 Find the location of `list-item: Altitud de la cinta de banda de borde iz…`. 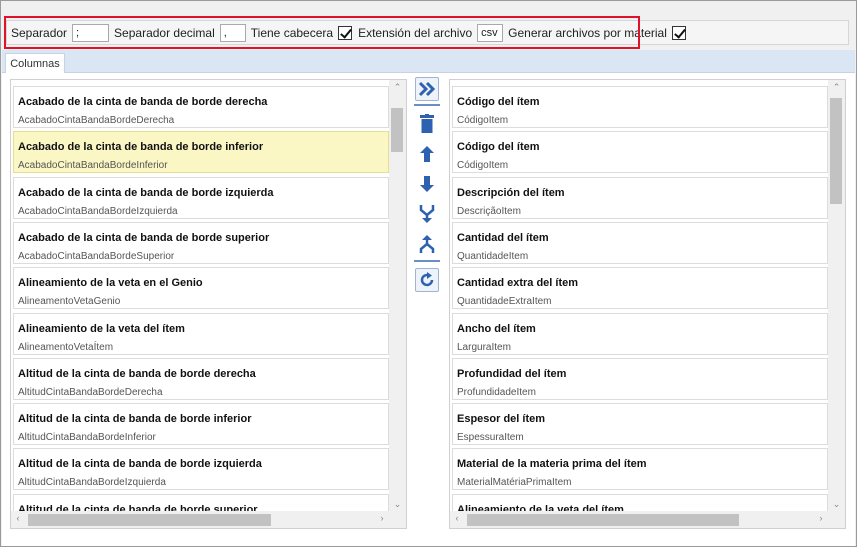

list-item: Altitud de la cinta de banda de borde iz… is located at coordinates (201, 469).